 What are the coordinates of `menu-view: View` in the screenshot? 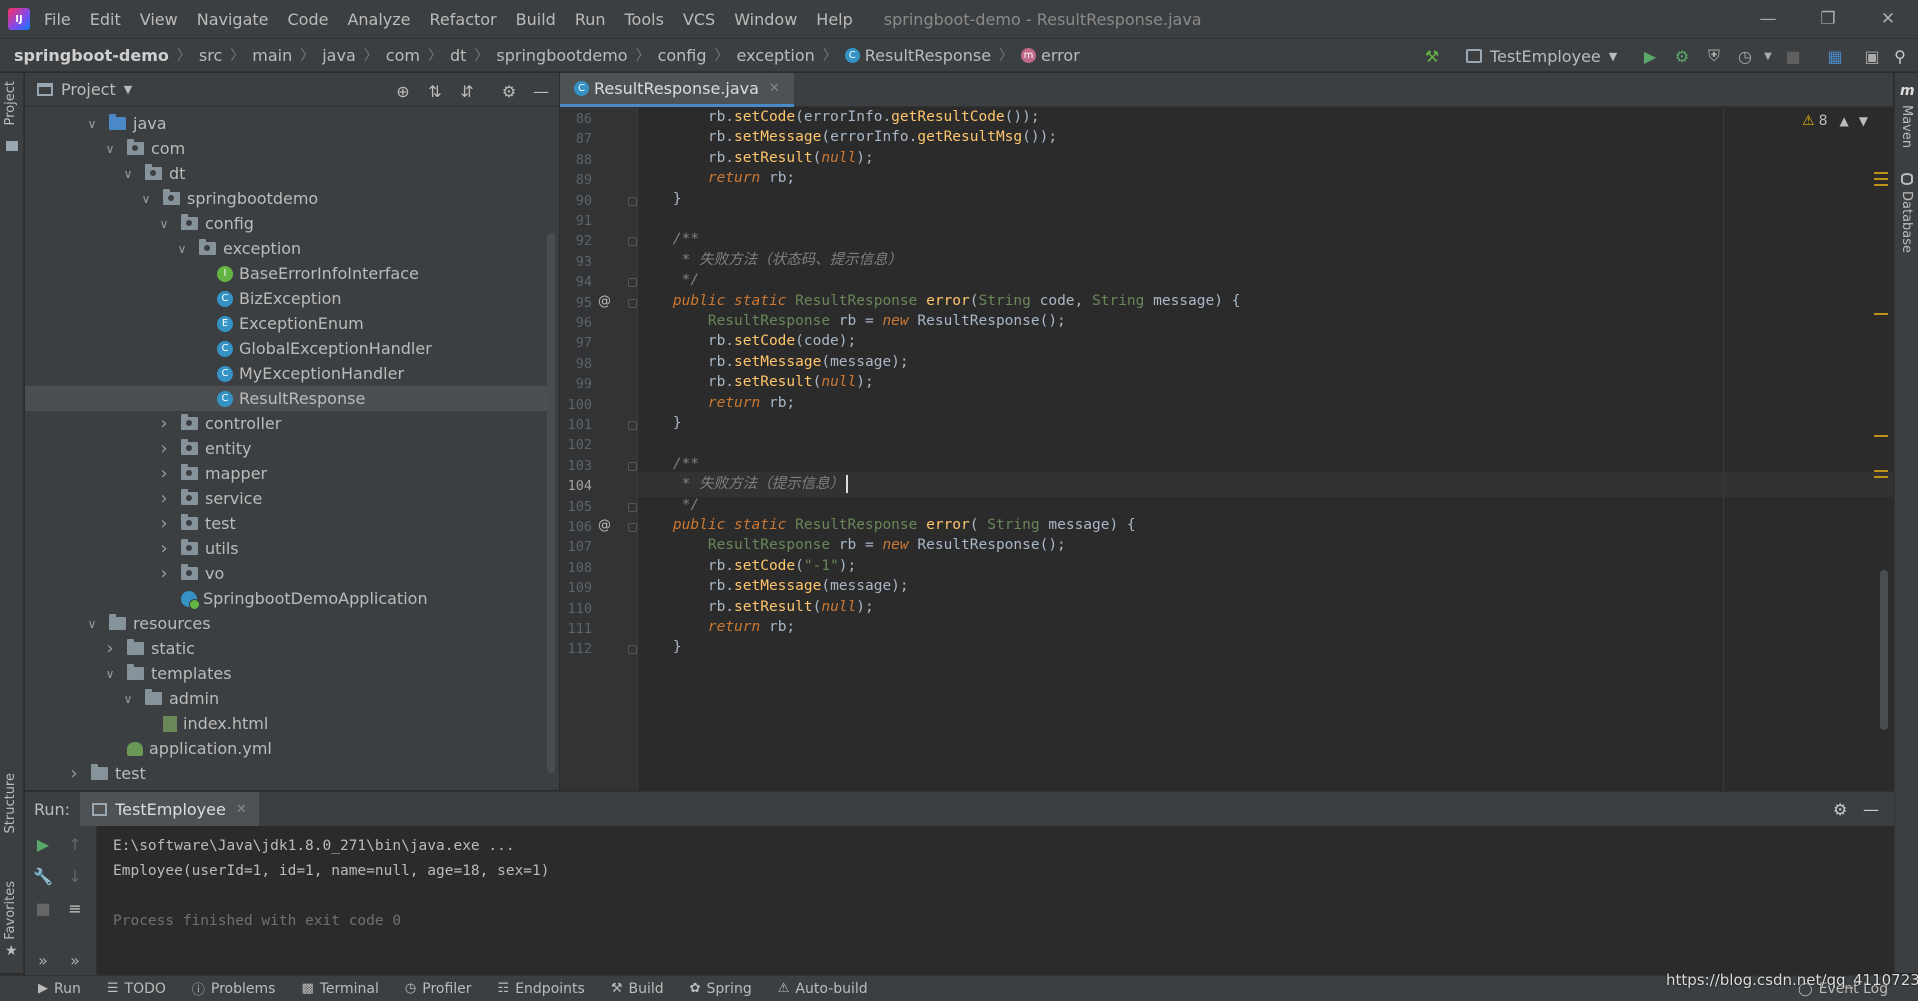 It's located at (159, 19).